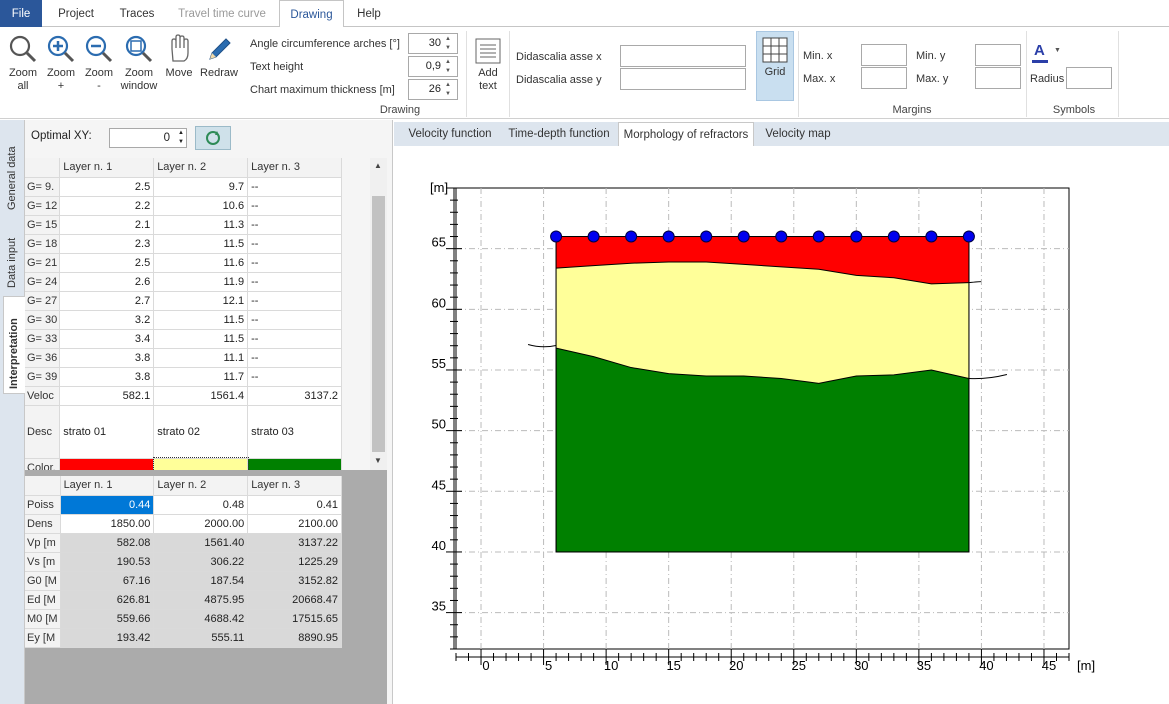 This screenshot has width=1169, height=704. I want to click on row-header: G= 33, so click(43, 339).